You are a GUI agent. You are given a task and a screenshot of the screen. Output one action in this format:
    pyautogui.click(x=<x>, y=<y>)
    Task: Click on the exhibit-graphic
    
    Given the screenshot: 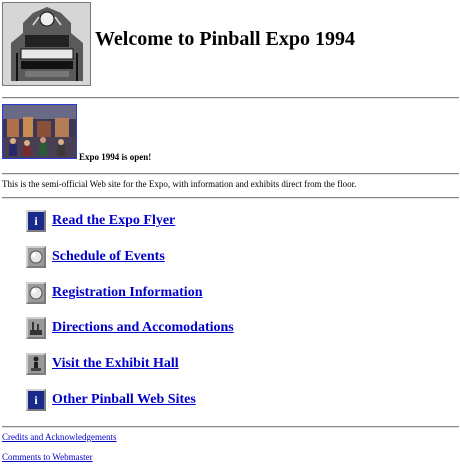 What is the action you would take?
    pyautogui.click(x=36, y=363)
    